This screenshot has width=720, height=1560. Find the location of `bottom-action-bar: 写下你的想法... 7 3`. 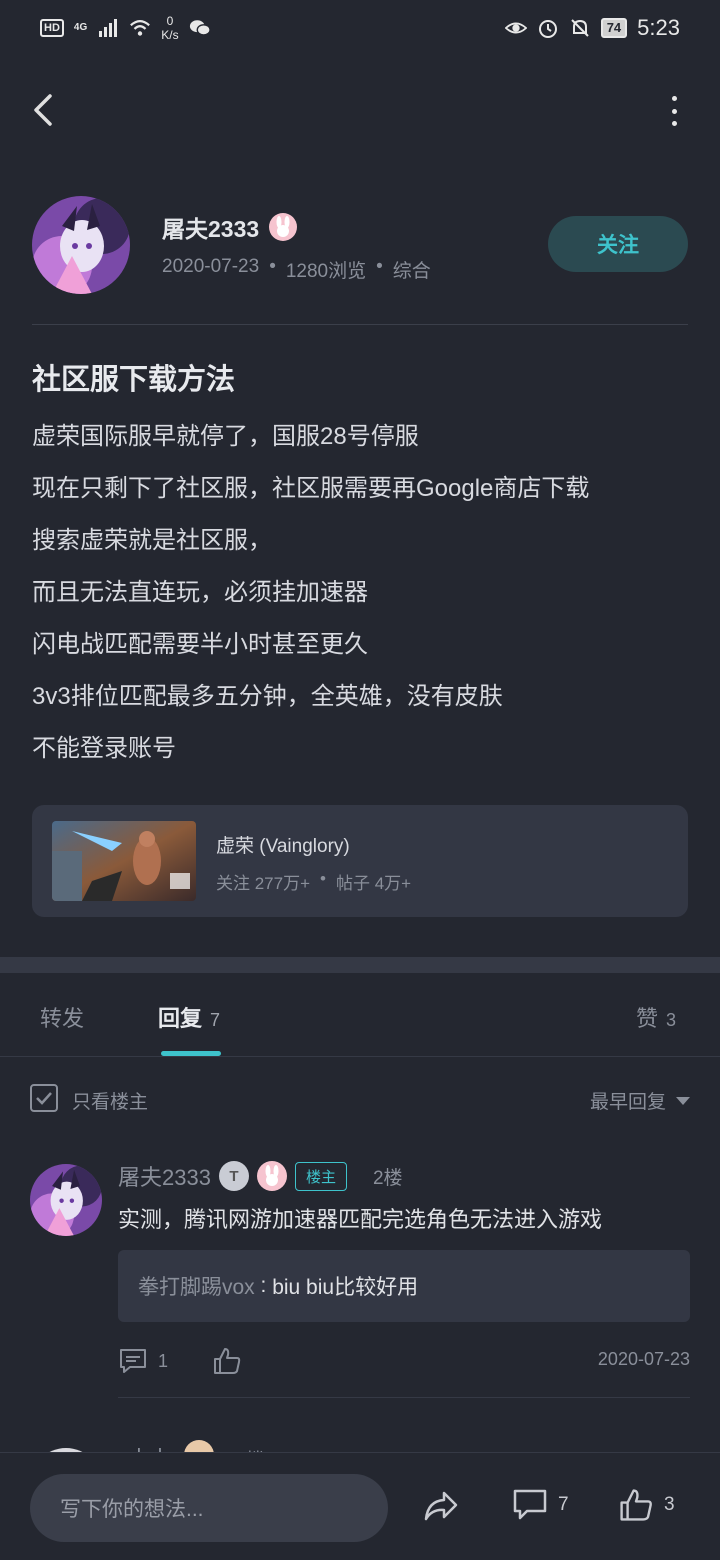

bottom-action-bar: 写下你的想法... 7 3 is located at coordinates (360, 1506).